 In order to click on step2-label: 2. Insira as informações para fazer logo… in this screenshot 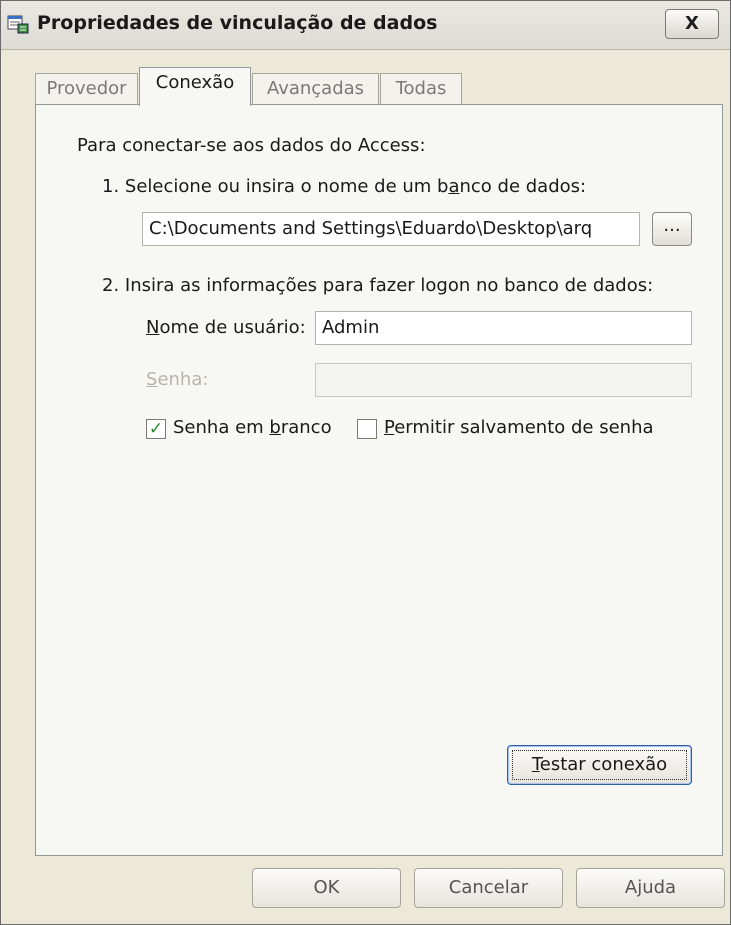, I will do `click(378, 285)`.